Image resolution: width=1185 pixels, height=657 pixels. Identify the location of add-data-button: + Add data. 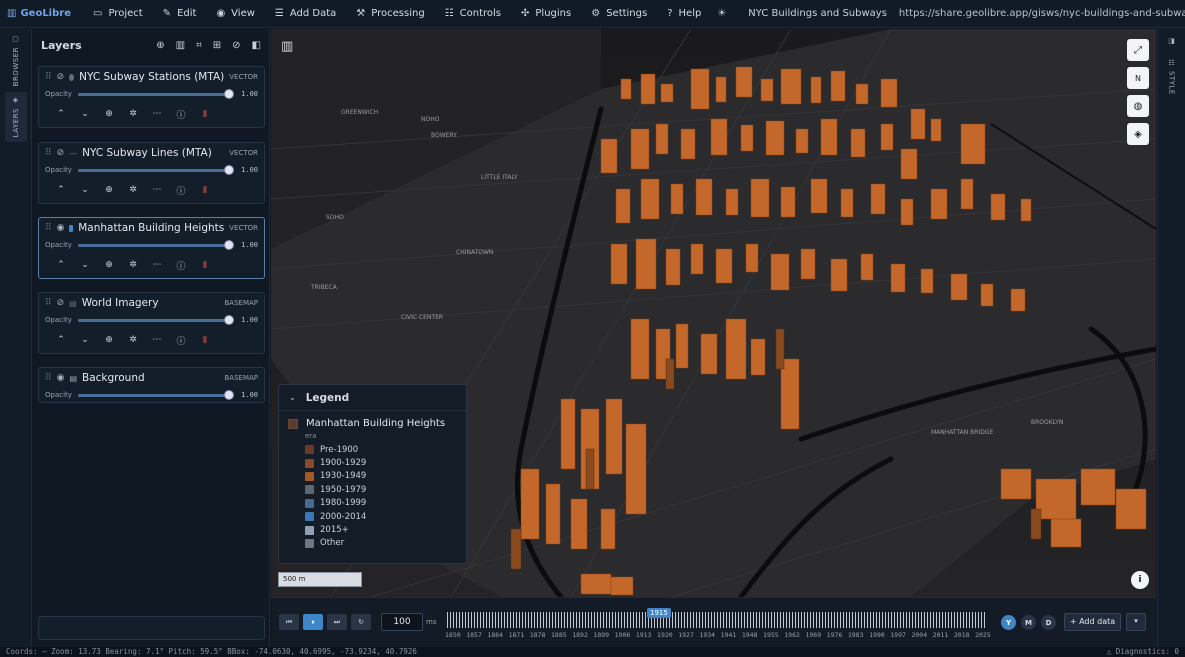
(1092, 622).